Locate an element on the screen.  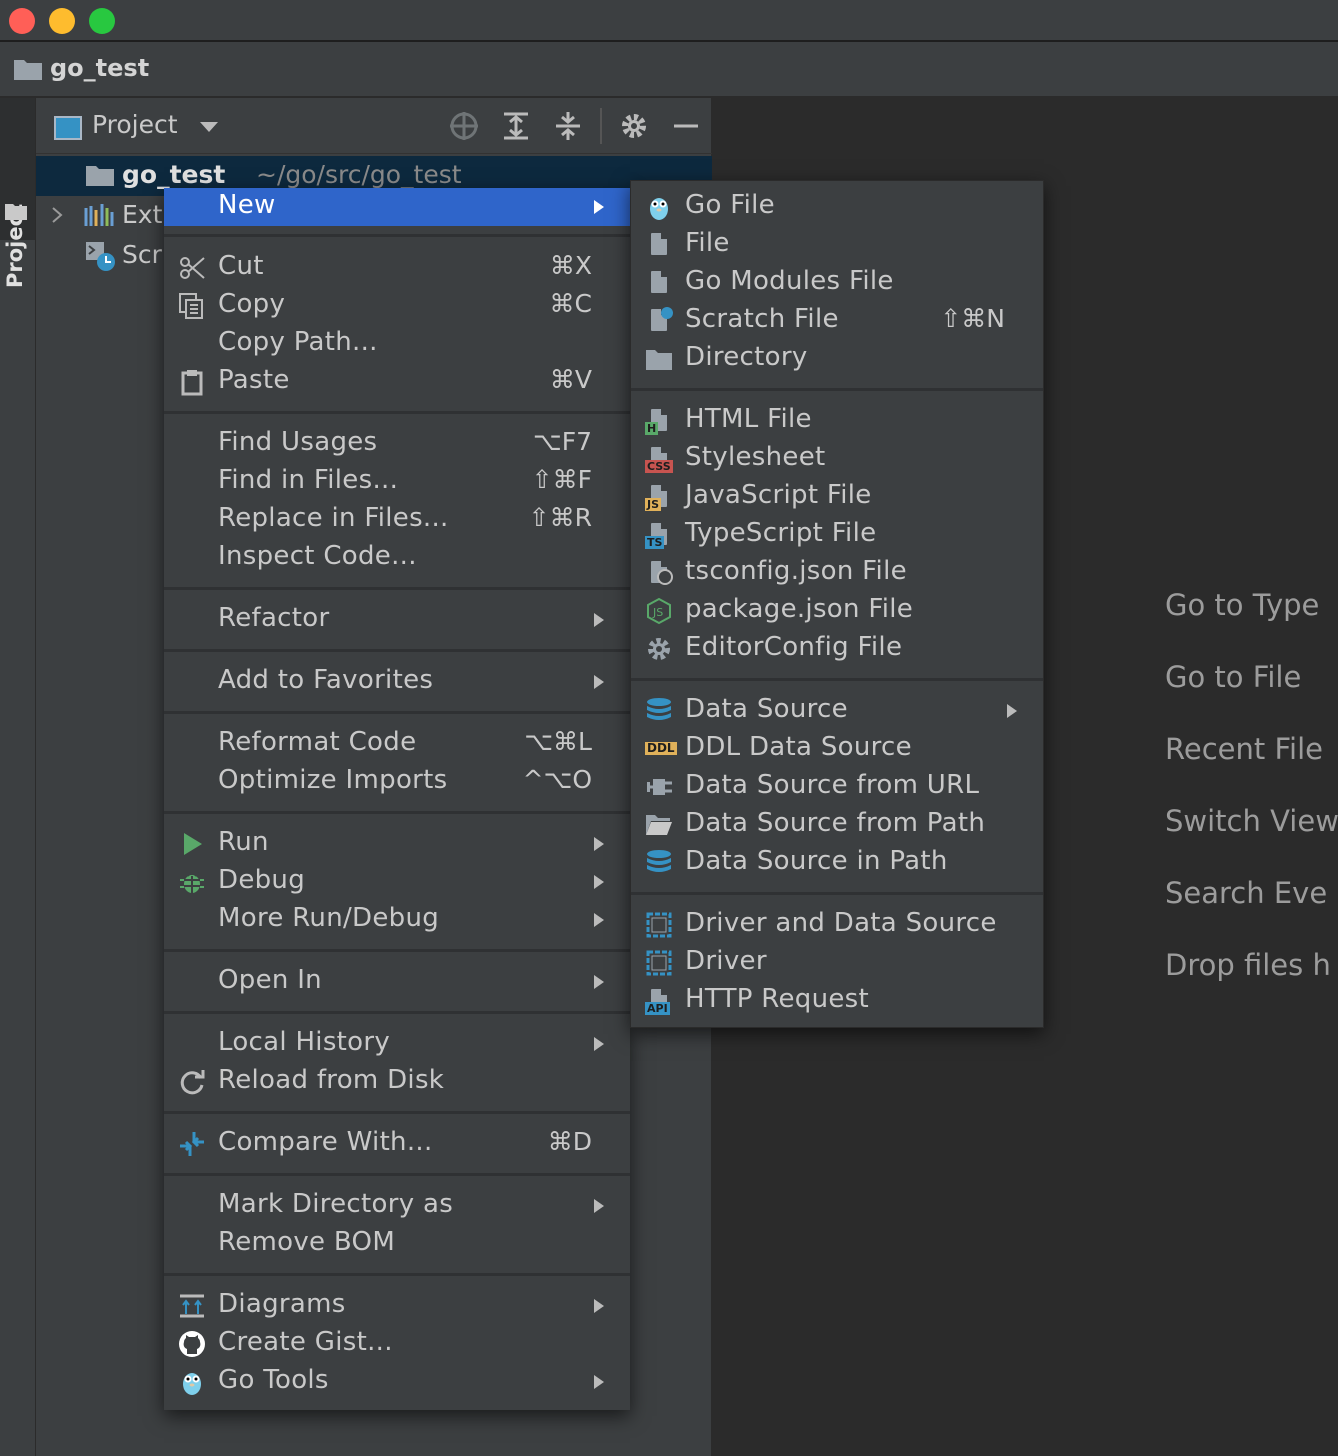
menu-item-directory: Directory is located at coordinates (837, 359).